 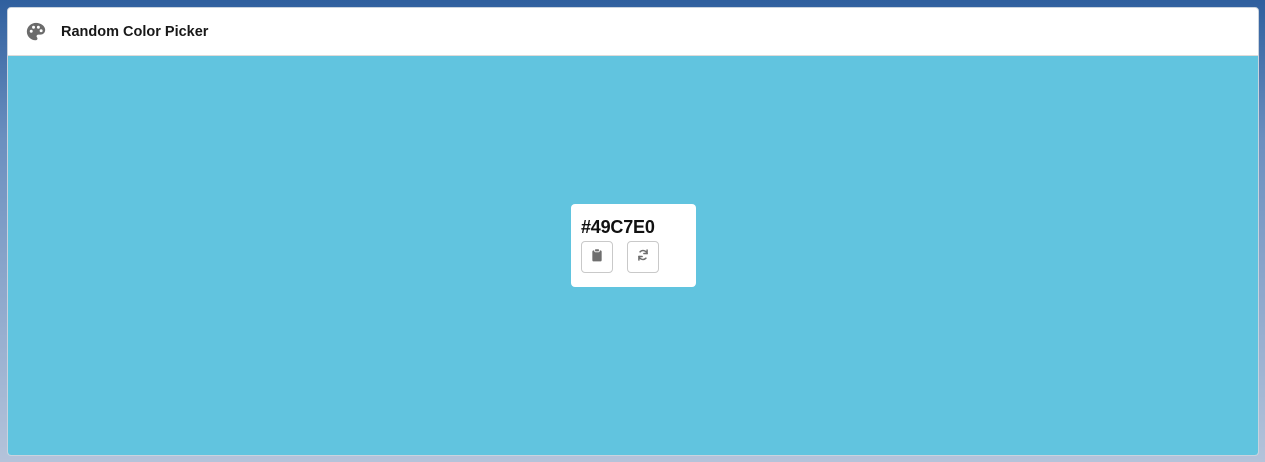 I want to click on copy-button, so click(x=597, y=257).